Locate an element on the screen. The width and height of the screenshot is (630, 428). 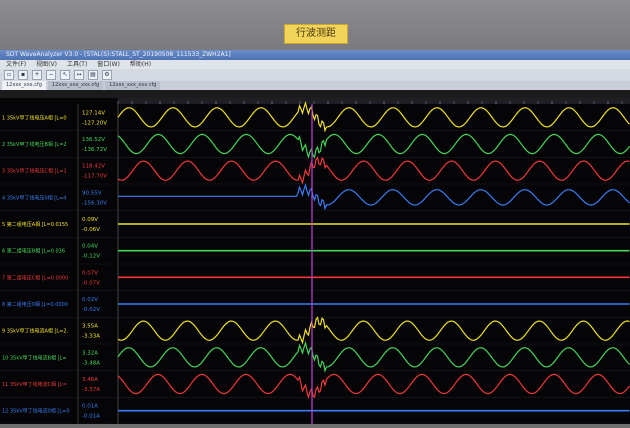
menu-window: 窗口(W) is located at coordinates (108, 64).